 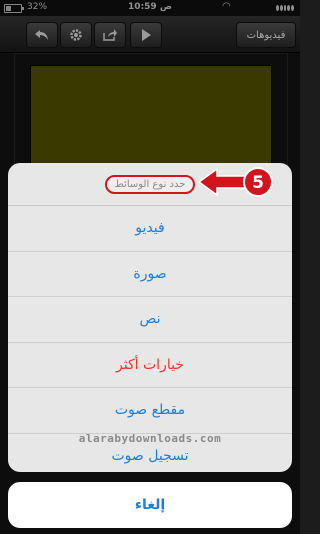 I want to click on option-image: صورة, so click(x=150, y=274).